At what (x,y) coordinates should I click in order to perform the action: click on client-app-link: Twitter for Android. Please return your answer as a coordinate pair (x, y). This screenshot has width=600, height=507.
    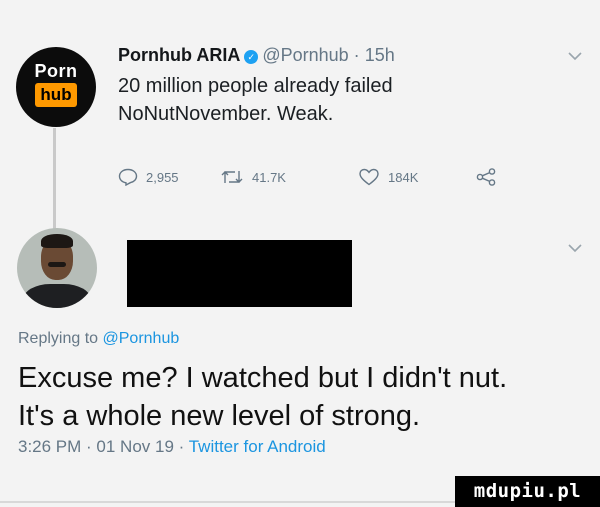
    Looking at the image, I should click on (257, 446).